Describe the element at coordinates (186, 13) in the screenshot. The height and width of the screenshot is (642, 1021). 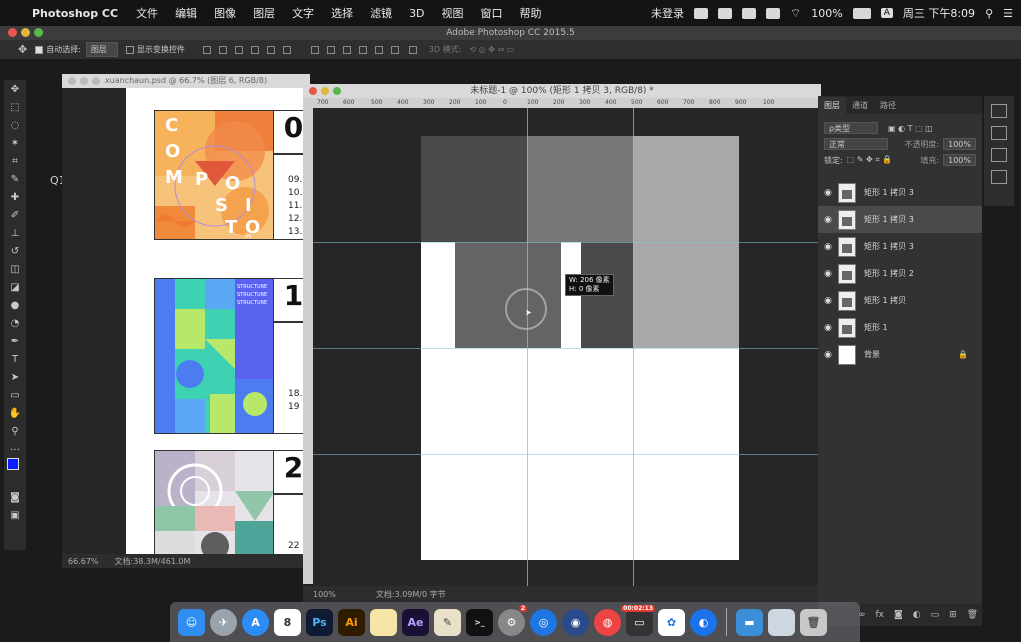
I see `menu-edit: 编辑` at that location.